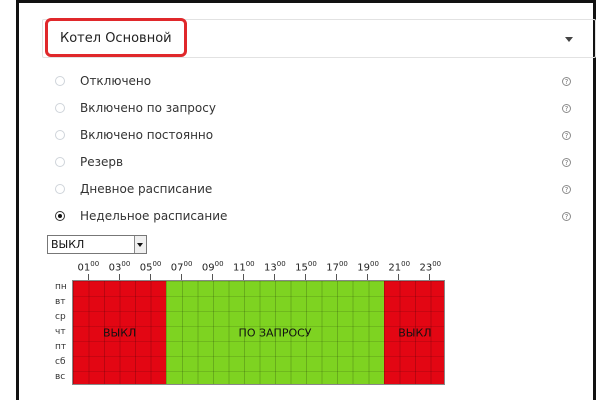 Image resolution: width=616 pixels, height=400 pixels. I want to click on mode-label: Дневное расписание, so click(146, 189).